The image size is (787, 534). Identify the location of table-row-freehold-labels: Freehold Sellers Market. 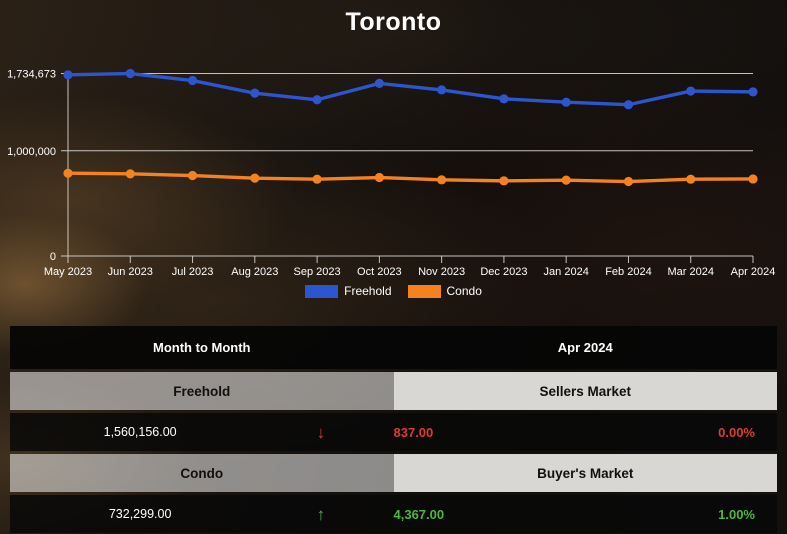
(393, 391).